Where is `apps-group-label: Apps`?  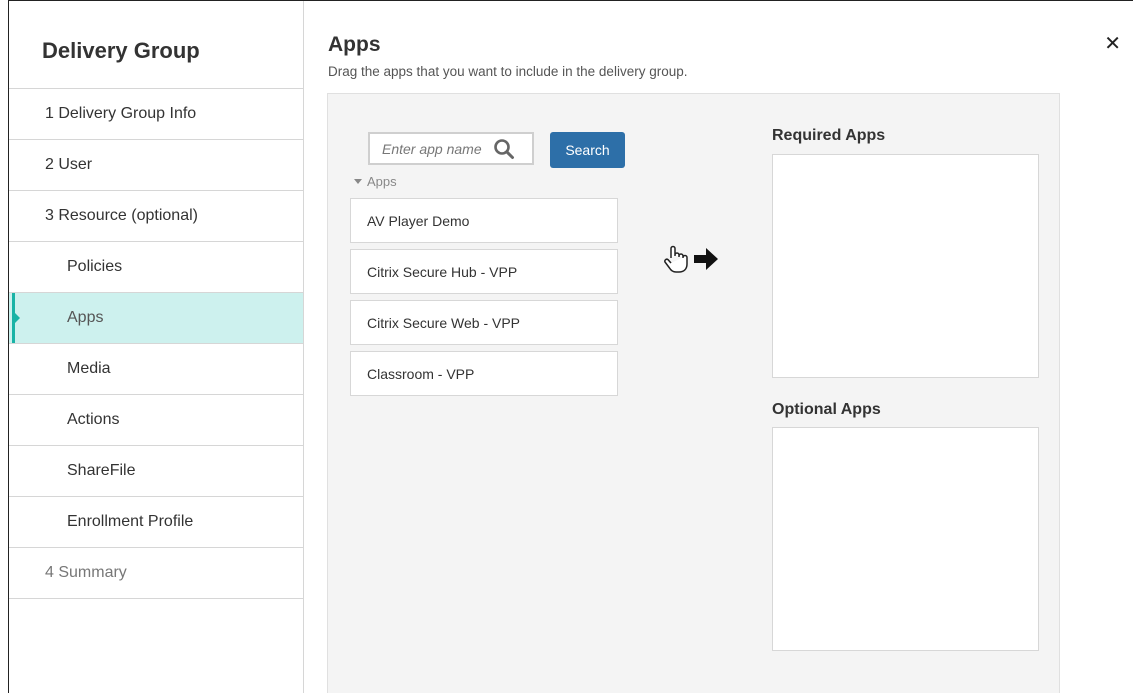
apps-group-label: Apps is located at coordinates (382, 181).